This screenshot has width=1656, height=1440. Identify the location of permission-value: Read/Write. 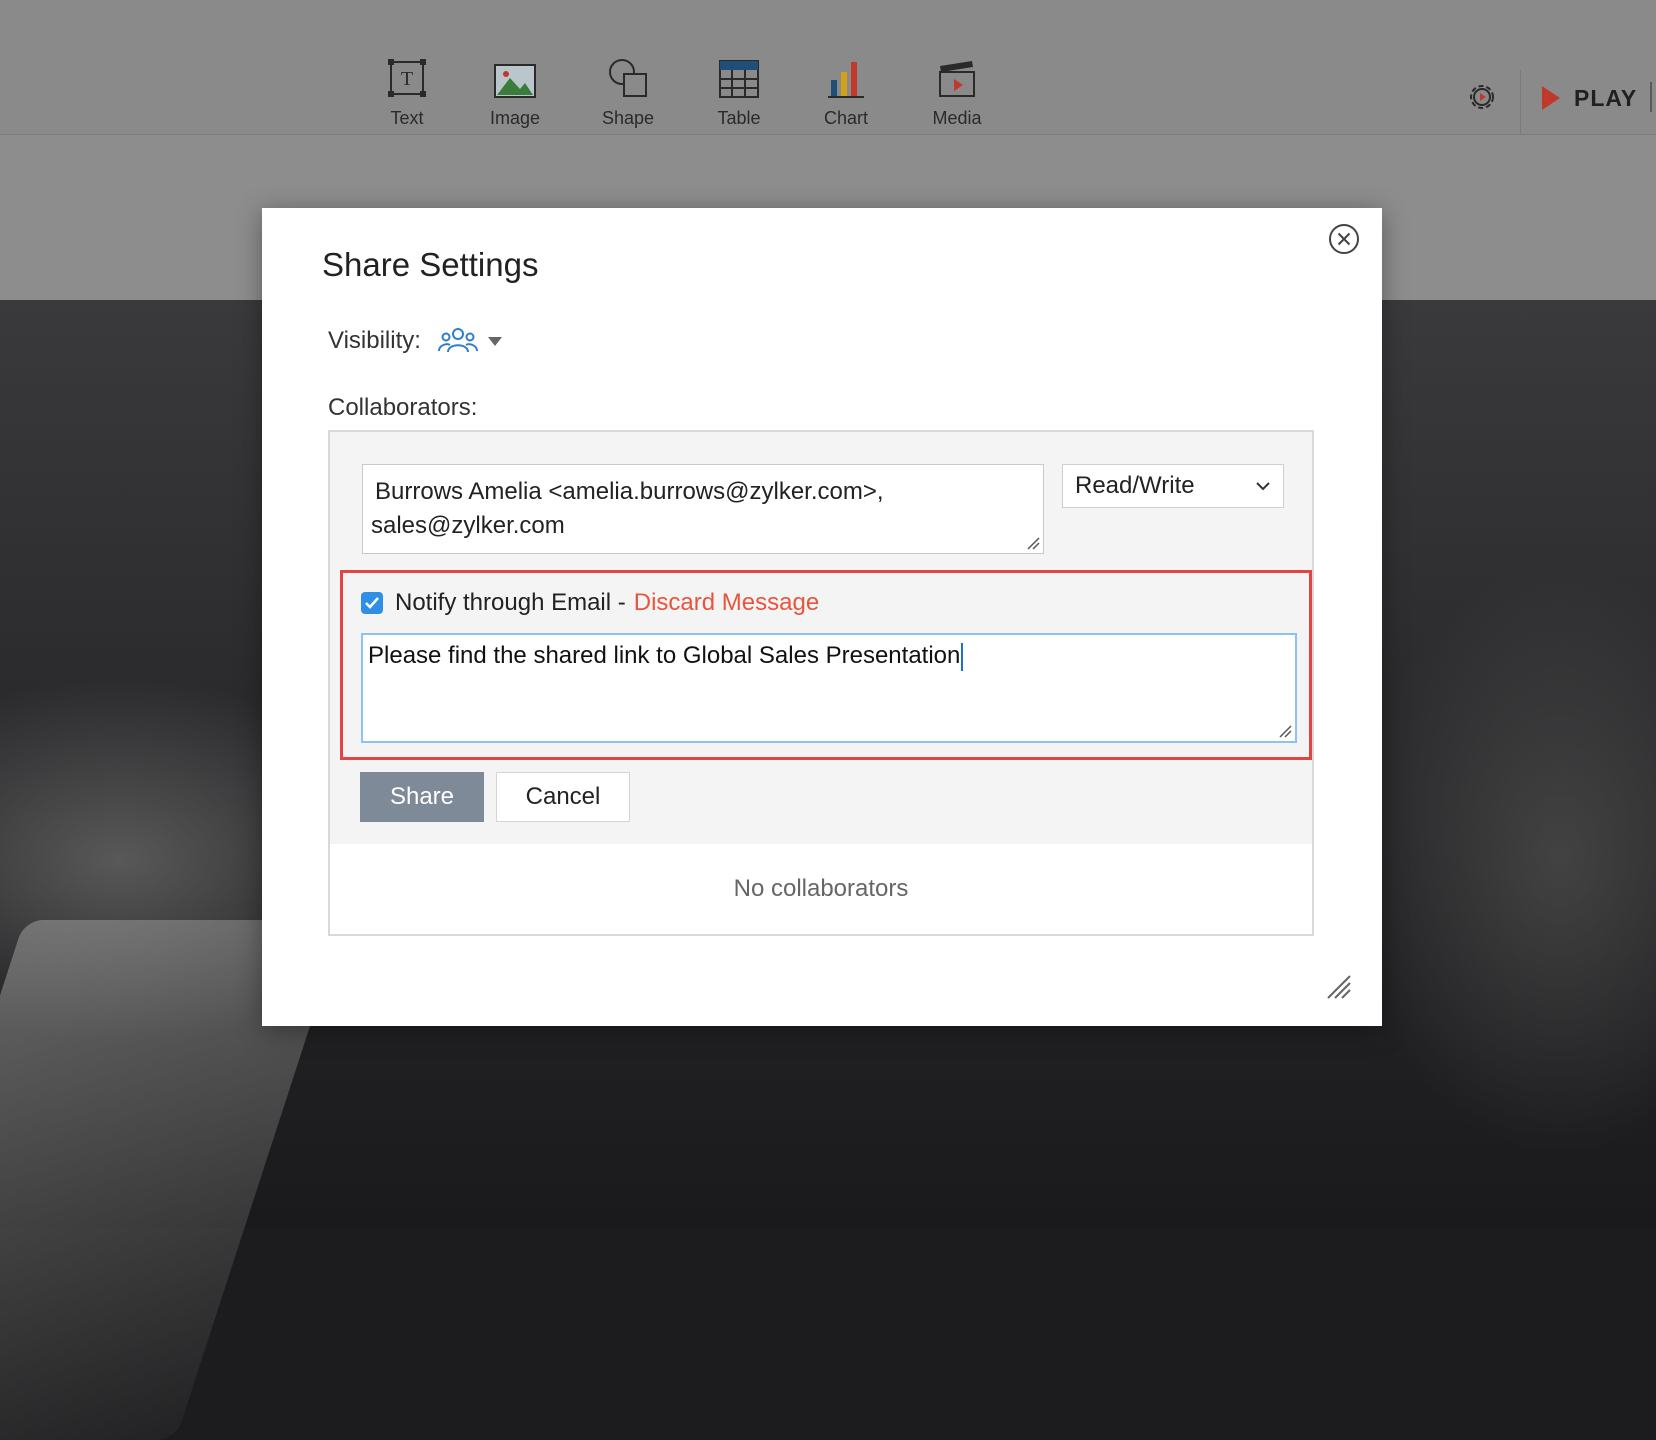
(1135, 485).